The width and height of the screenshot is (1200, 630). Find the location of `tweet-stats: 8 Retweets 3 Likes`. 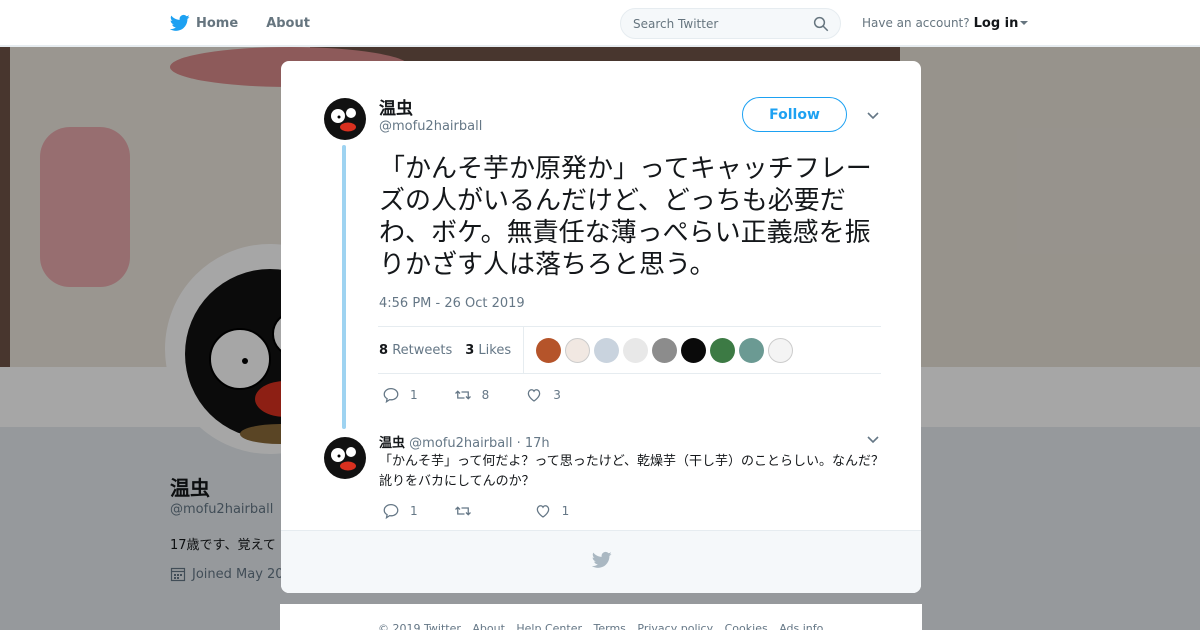

tweet-stats: 8 Retweets 3 Likes is located at coordinates (629, 350).